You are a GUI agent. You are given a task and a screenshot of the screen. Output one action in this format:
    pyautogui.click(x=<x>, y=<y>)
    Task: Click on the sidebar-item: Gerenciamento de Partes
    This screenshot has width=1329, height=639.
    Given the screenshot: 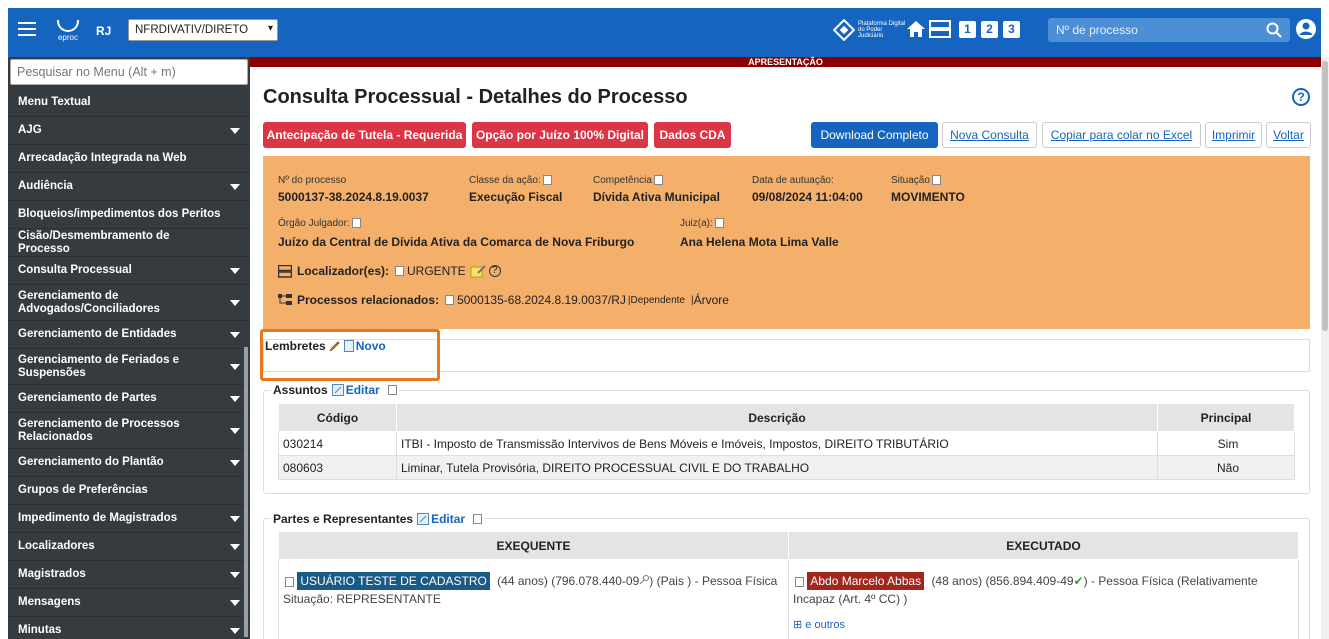 What is the action you would take?
    pyautogui.click(x=129, y=399)
    